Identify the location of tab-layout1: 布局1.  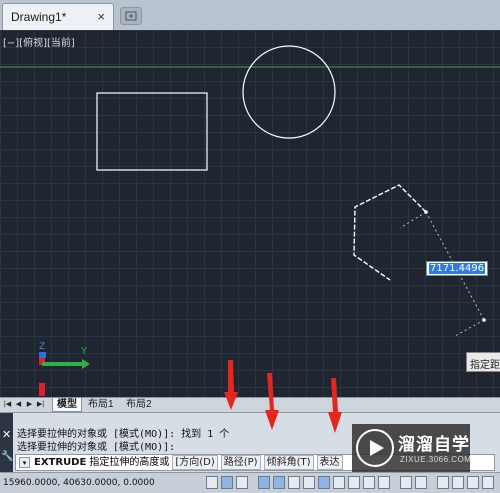
(101, 405).